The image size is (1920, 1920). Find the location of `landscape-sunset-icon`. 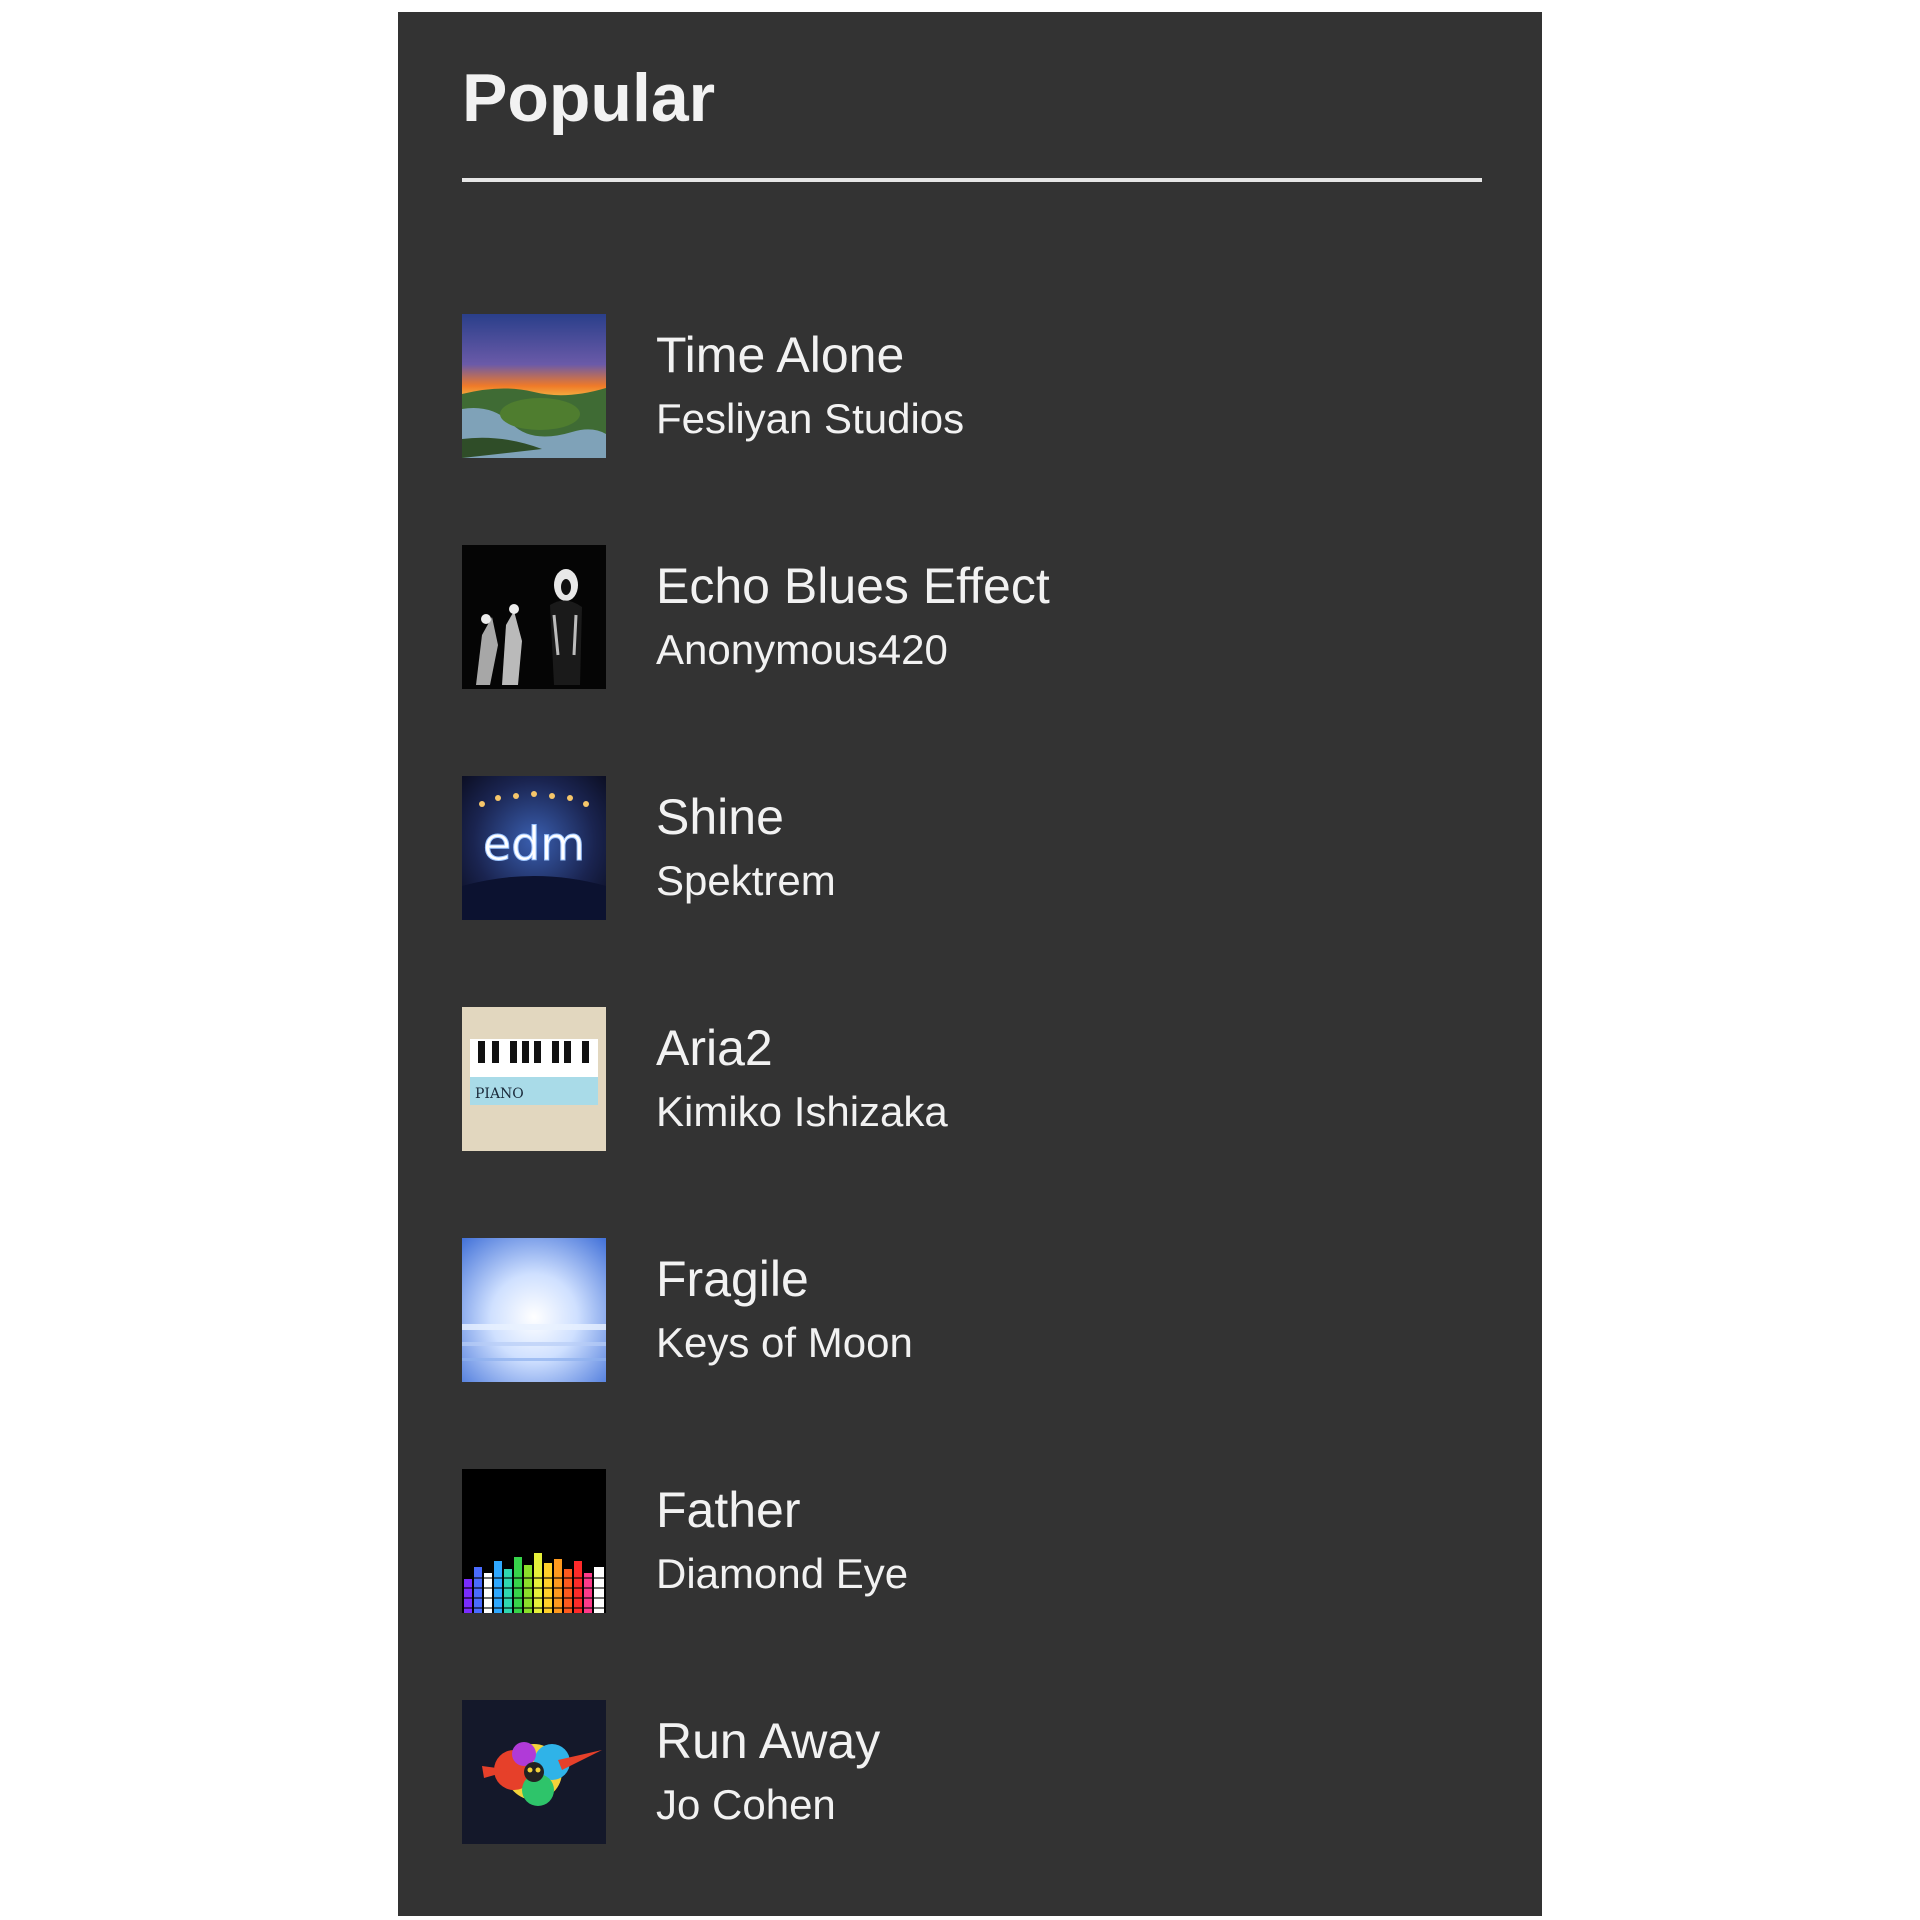

landscape-sunset-icon is located at coordinates (534, 386).